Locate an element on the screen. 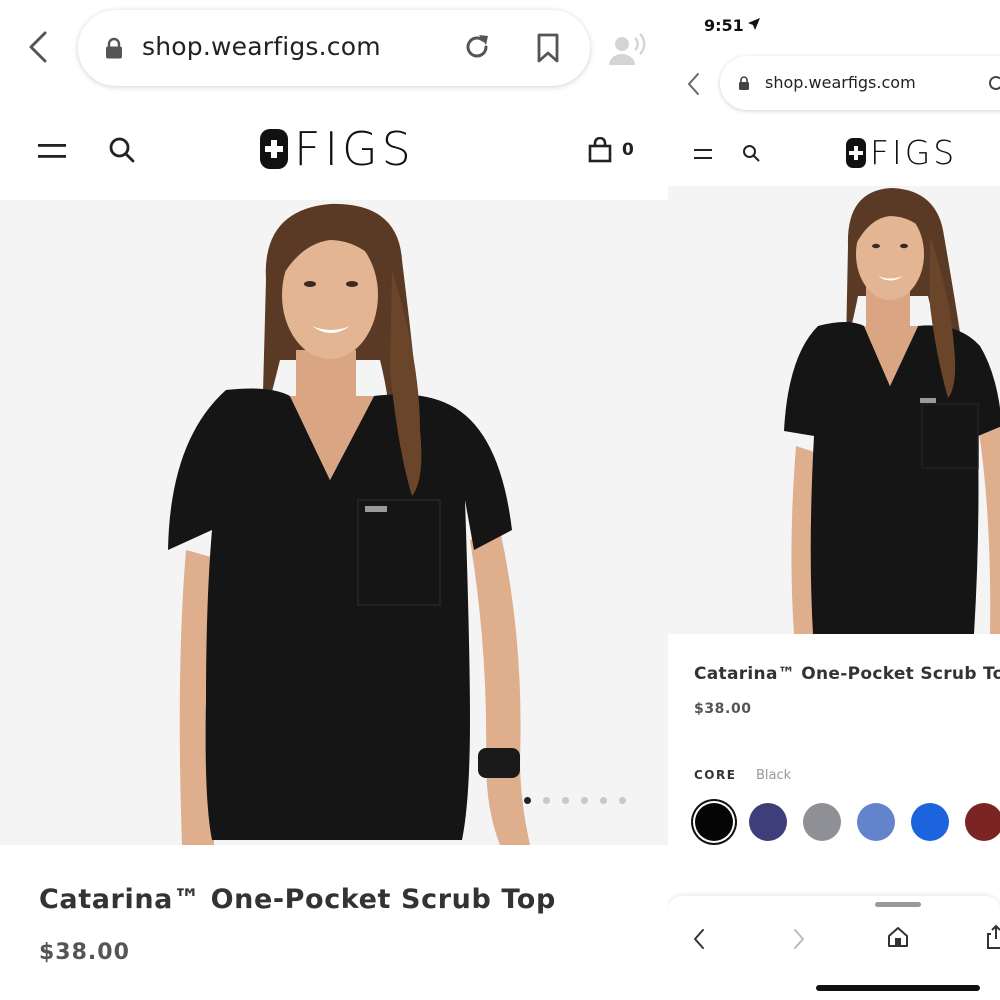 This screenshot has height=1000, width=1000. carousel-dots is located at coordinates (575, 800).